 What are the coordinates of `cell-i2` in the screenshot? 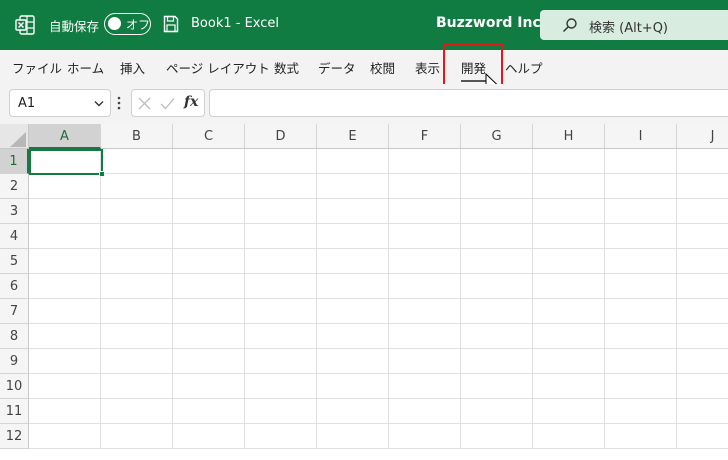 It's located at (641, 186).